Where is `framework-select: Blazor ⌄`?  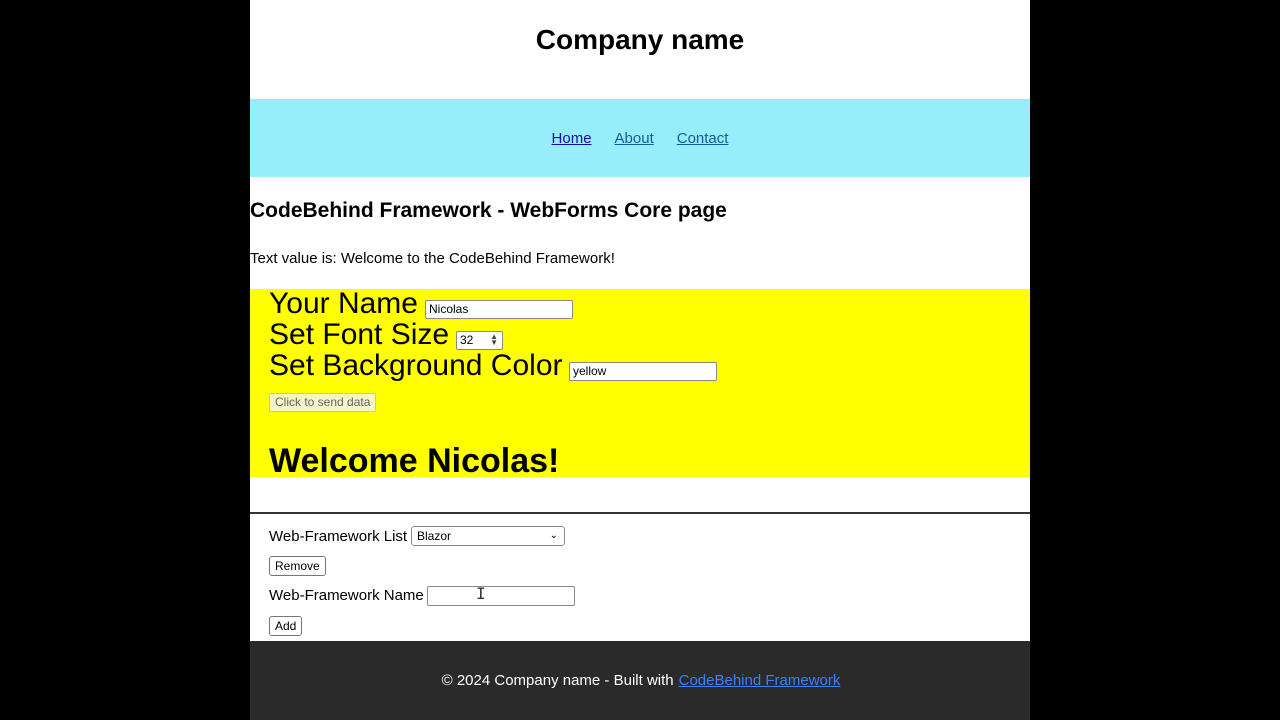
framework-select: Blazor ⌄ is located at coordinates (488, 536).